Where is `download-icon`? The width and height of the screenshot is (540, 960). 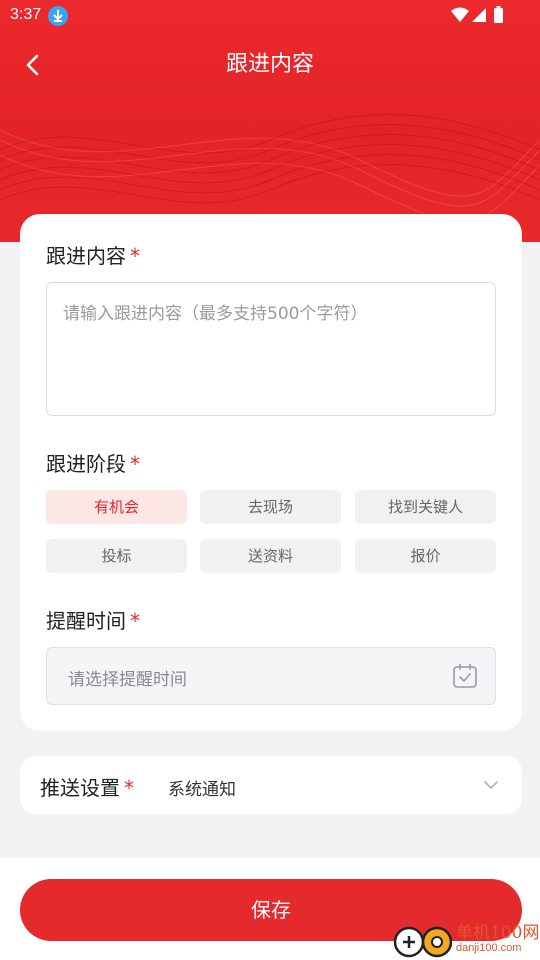
download-icon is located at coordinates (58, 16).